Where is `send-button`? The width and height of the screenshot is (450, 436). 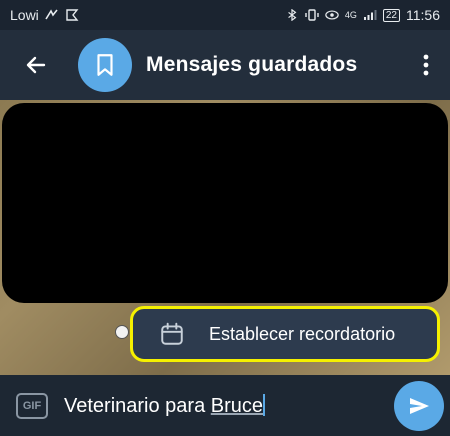
send-button is located at coordinates (419, 405).